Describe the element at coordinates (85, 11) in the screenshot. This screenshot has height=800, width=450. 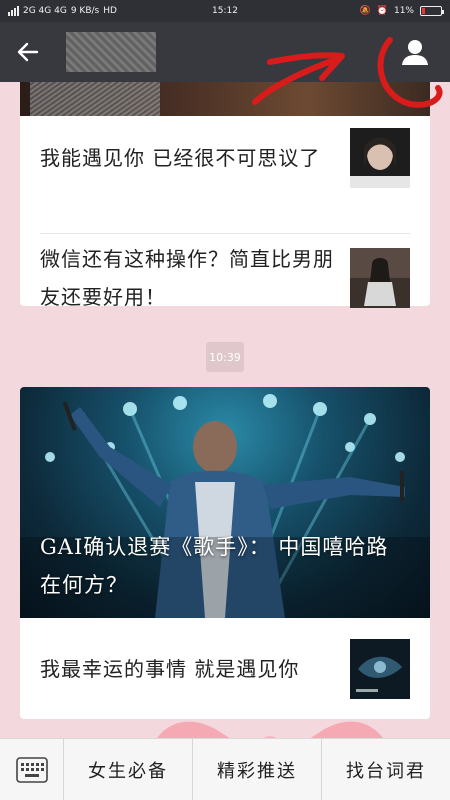
I see `speed-label: 9 KB/s` at that location.